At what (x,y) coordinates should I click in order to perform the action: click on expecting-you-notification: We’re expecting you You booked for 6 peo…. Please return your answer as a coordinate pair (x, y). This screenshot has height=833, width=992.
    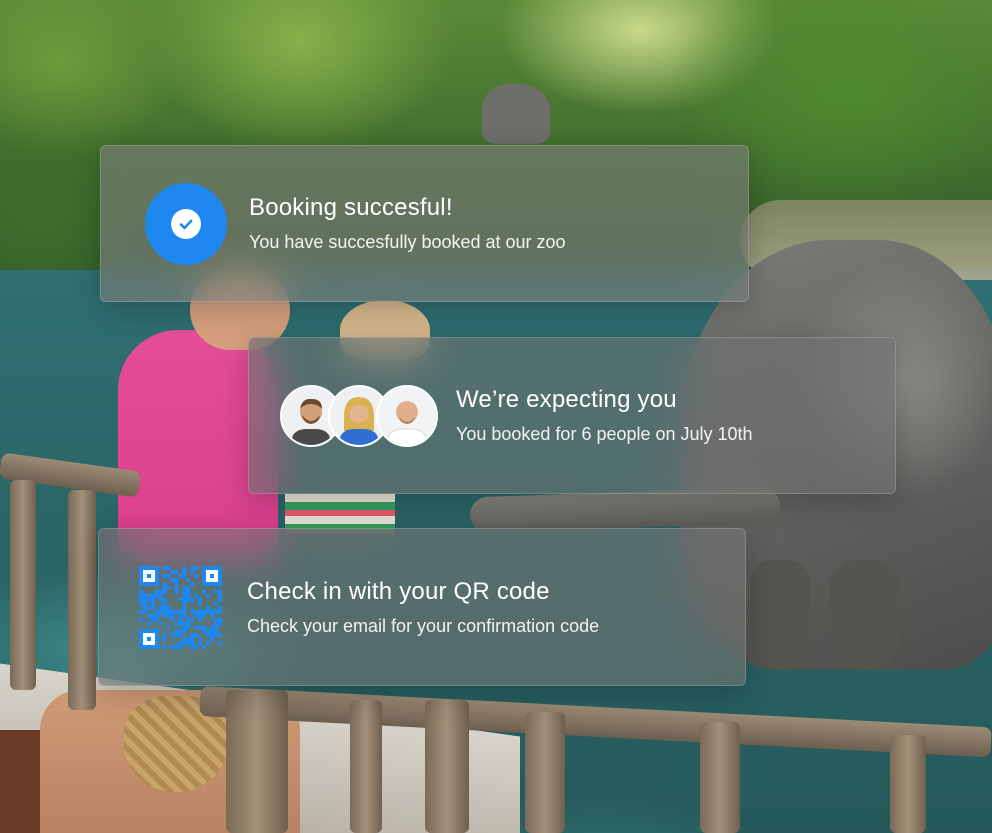
    Looking at the image, I should click on (572, 415).